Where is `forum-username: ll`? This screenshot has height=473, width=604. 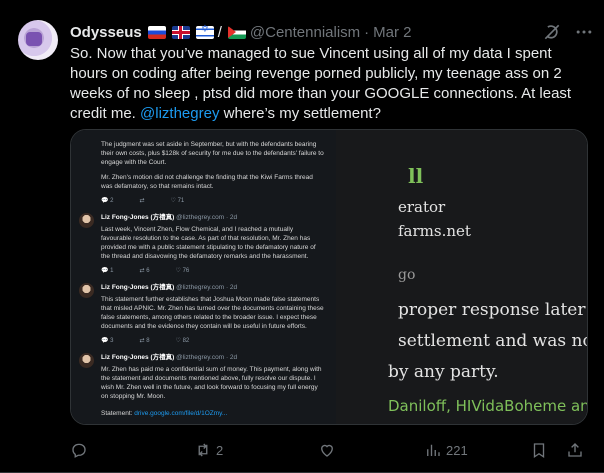
forum-username: ll is located at coordinates (416, 176).